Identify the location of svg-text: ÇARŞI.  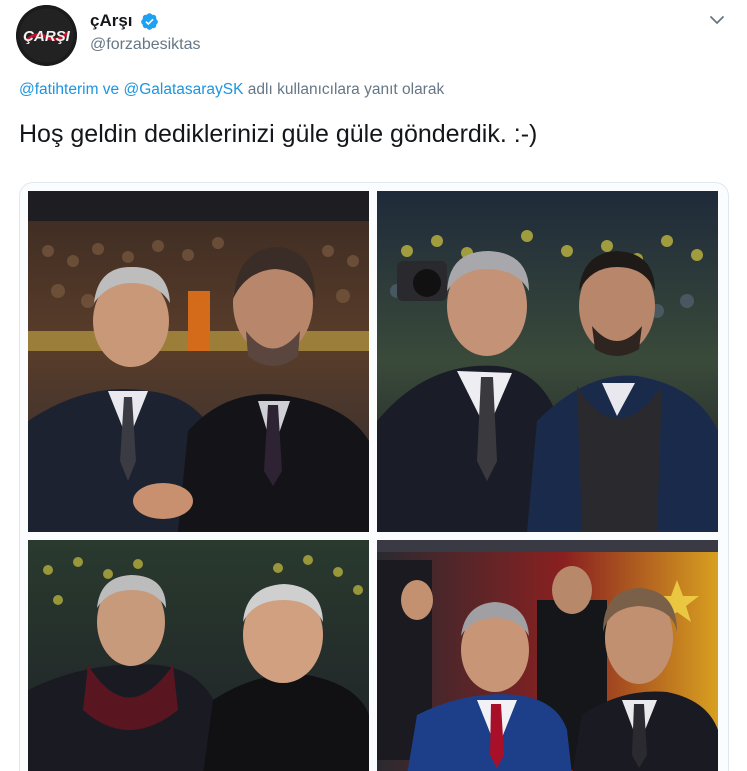
(47, 36).